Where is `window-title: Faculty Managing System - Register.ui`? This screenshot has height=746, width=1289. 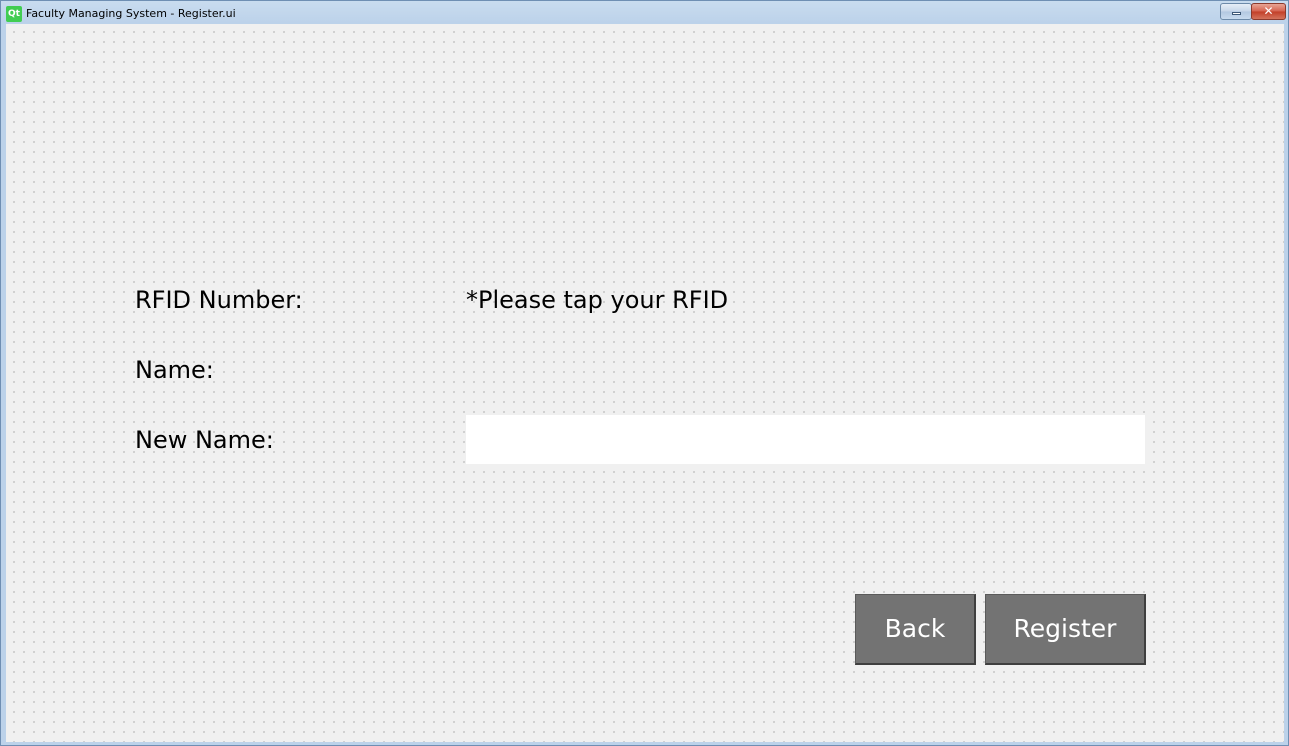
window-title: Faculty Managing System - Register.ui is located at coordinates (131, 13).